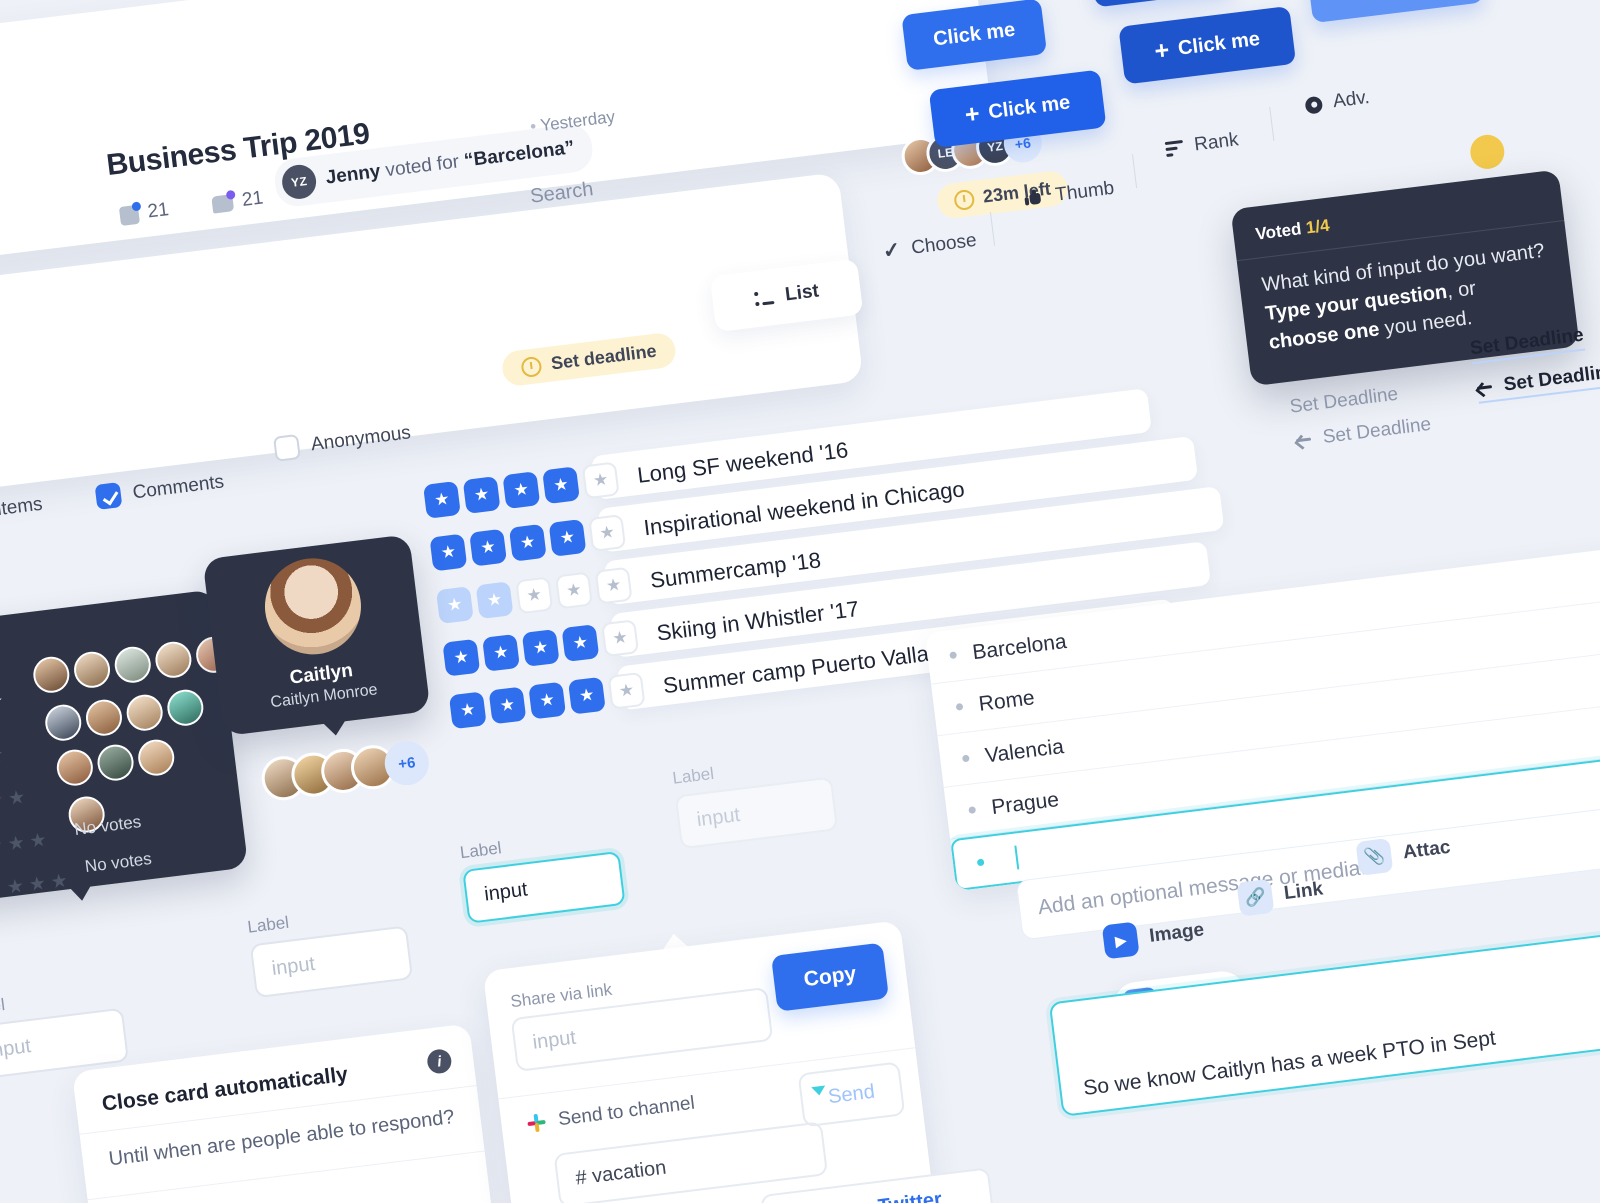 This screenshot has width=1600, height=1203. What do you see at coordinates (335, 728) in the screenshot?
I see `card-tail` at bounding box center [335, 728].